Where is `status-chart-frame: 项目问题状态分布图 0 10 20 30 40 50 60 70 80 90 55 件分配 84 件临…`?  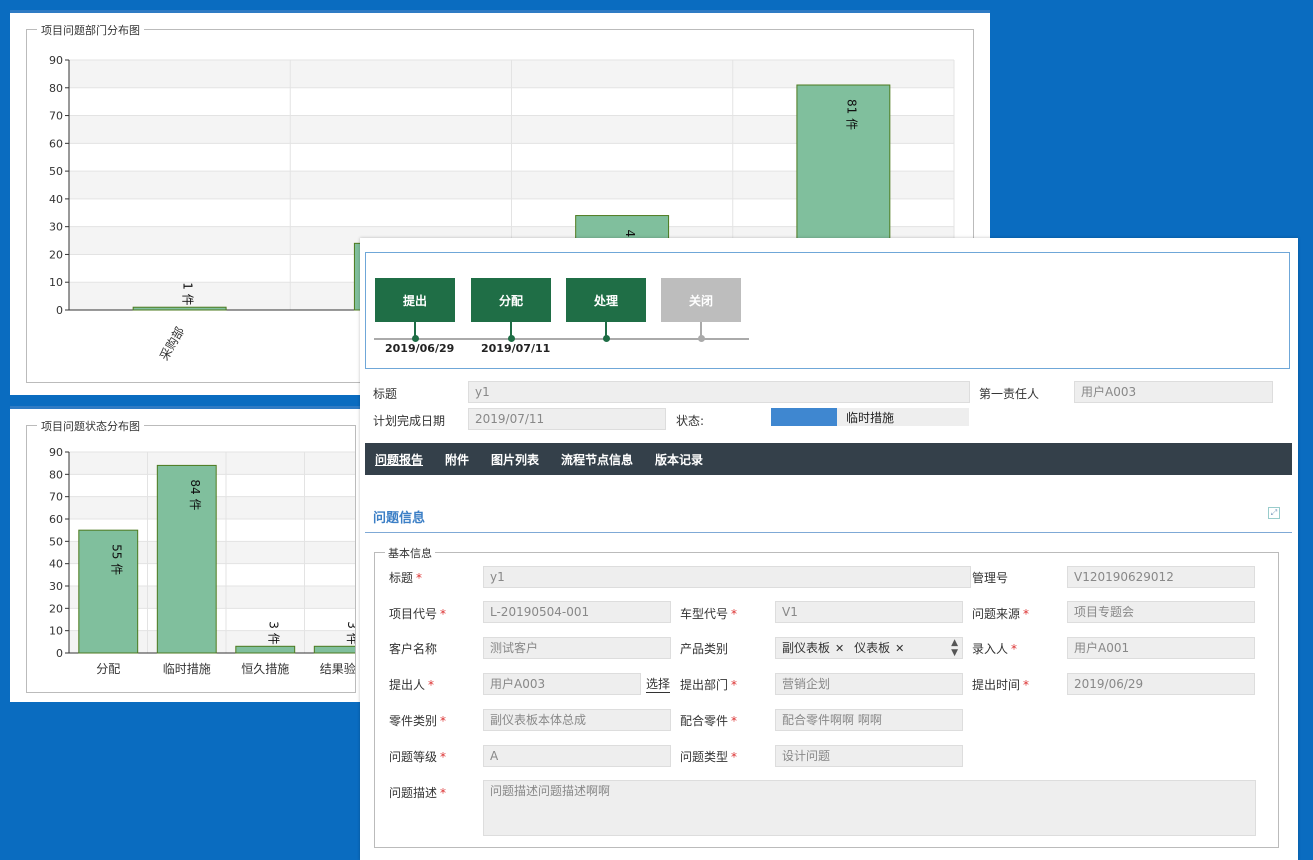
status-chart-frame: 项目问题状态分布图 0 10 20 30 40 50 60 70 80 90 55 件分配 84 件临… is located at coordinates (191, 555).